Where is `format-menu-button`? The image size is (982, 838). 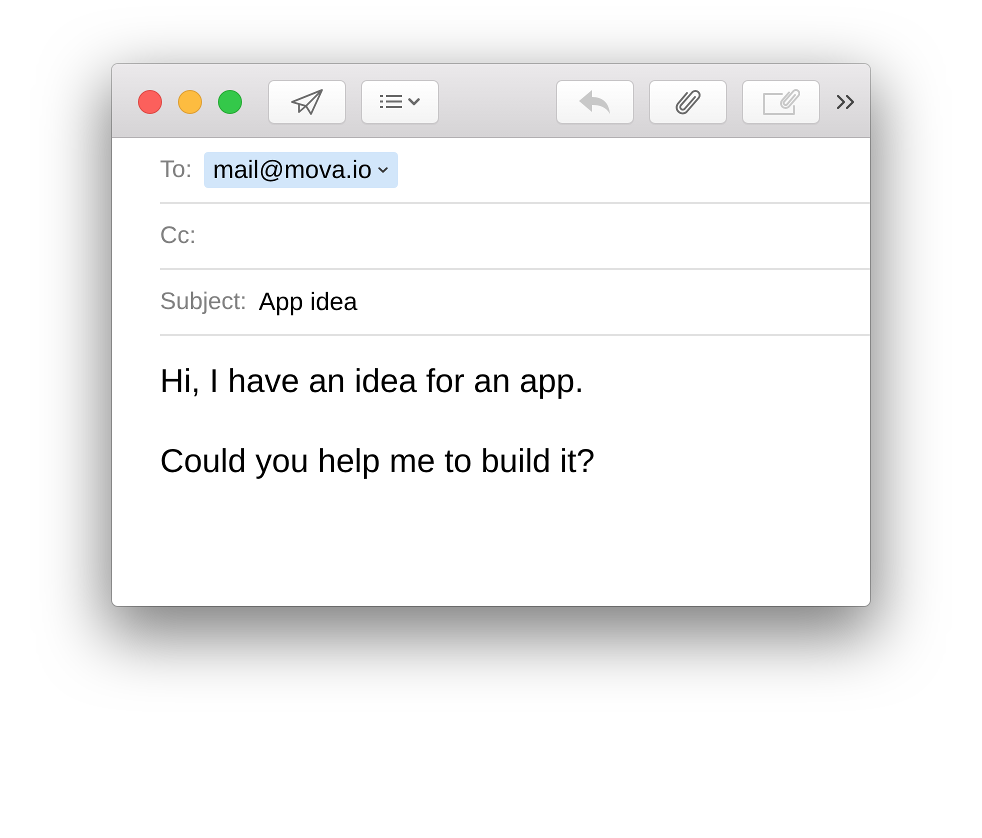
format-menu-button is located at coordinates (400, 102).